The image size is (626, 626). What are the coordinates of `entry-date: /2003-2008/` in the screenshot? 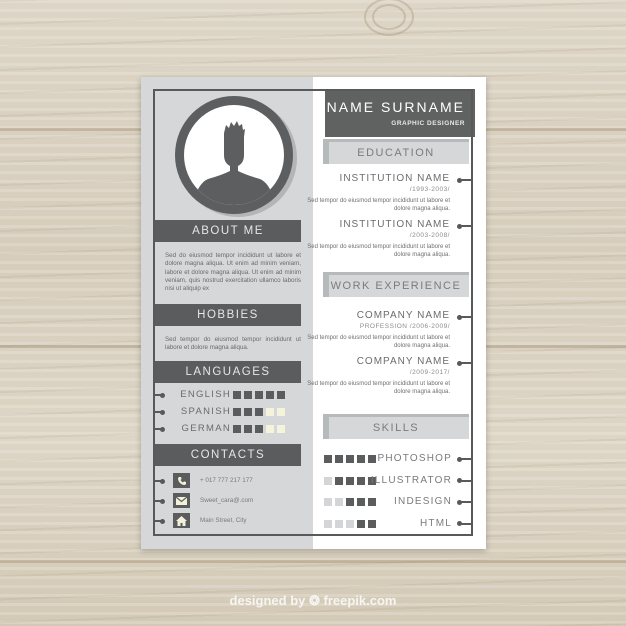 It's located at (429, 235).